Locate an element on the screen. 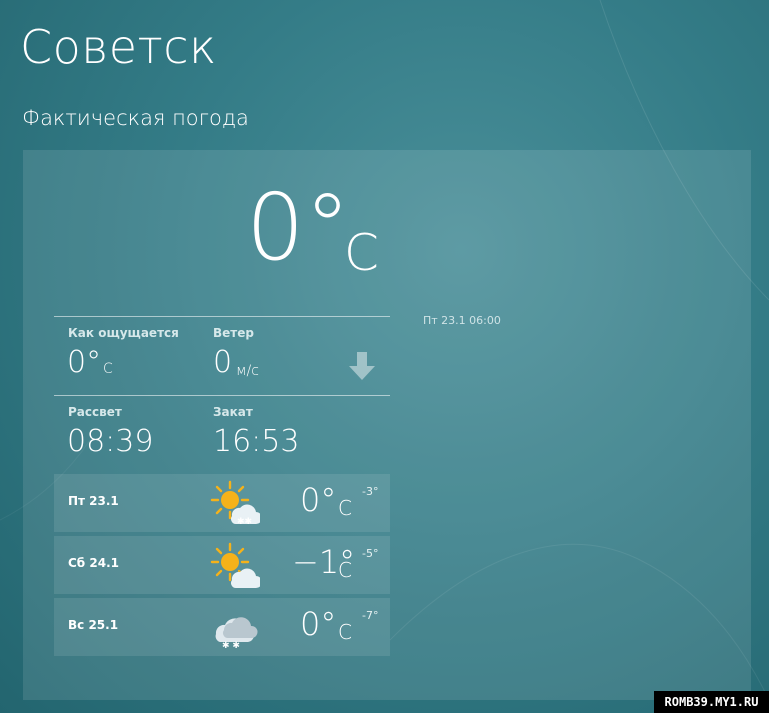  forecast-day: Вс 25.1 is located at coordinates (93, 625).